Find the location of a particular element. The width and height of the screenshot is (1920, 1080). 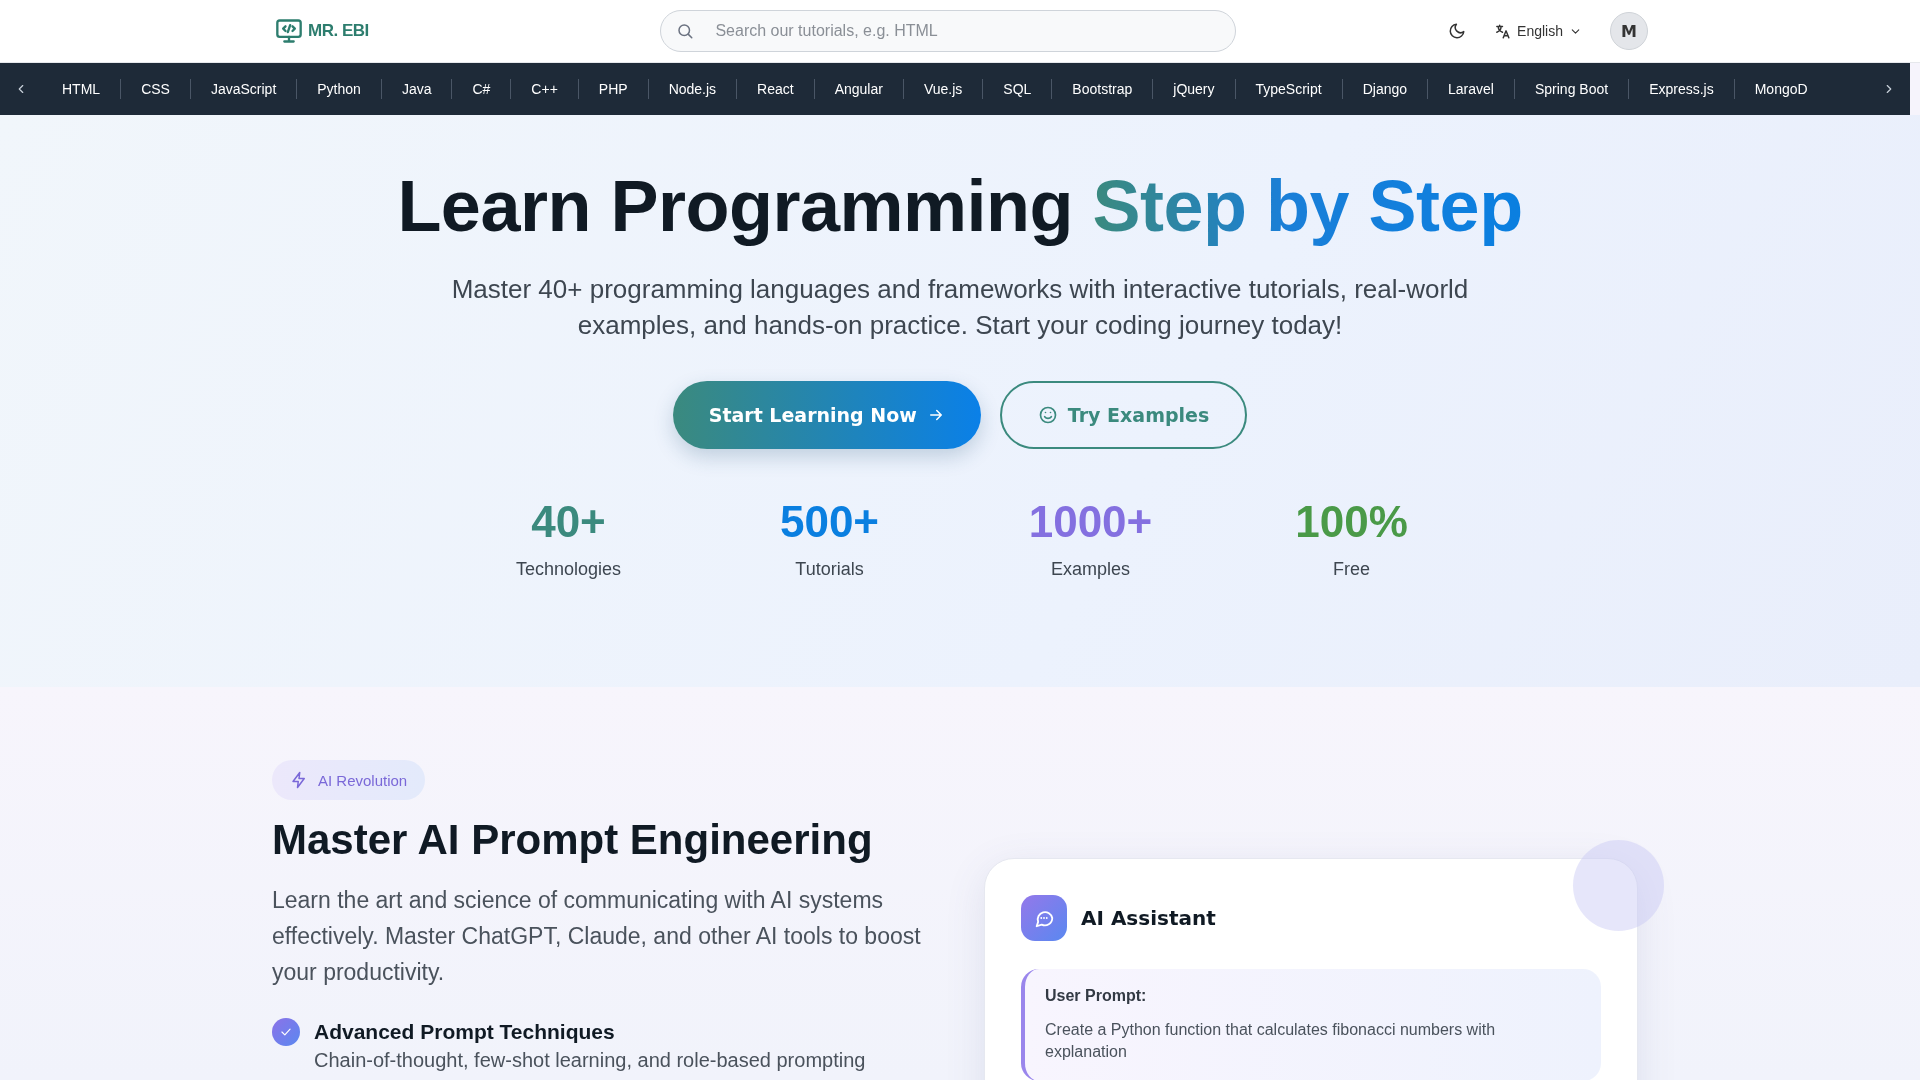

topic-link: C# is located at coordinates (481, 89).